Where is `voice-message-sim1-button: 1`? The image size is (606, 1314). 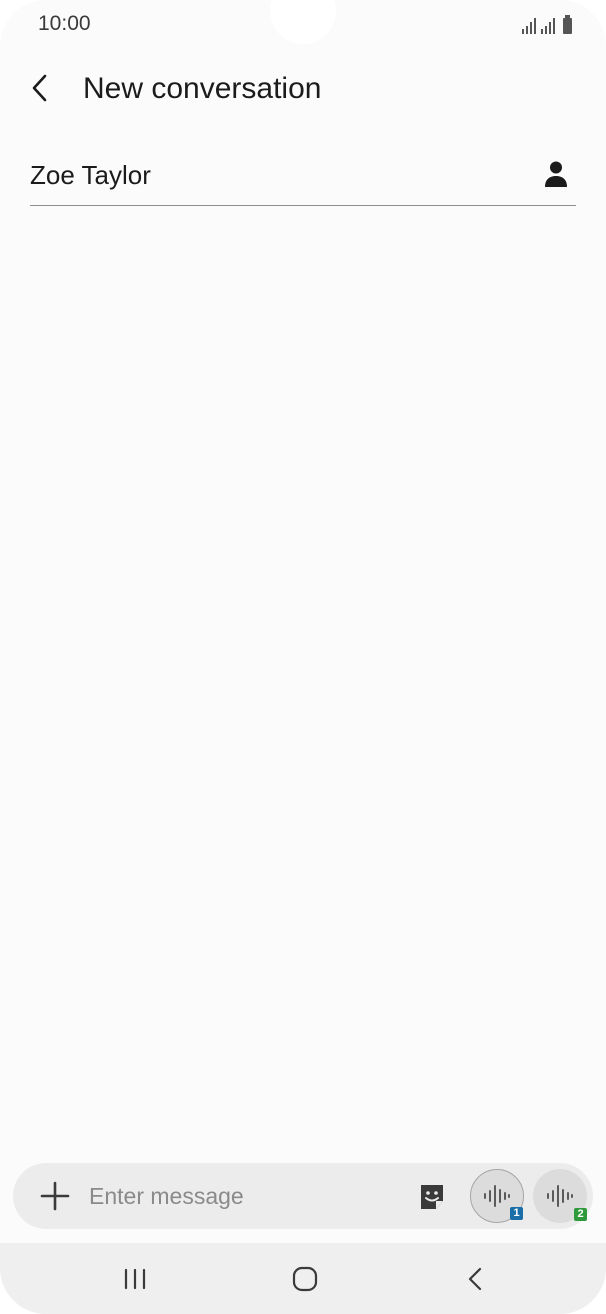 voice-message-sim1-button: 1 is located at coordinates (497, 1196).